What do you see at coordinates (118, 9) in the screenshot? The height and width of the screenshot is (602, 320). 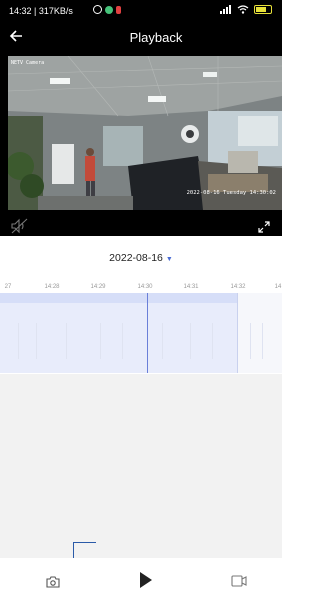 I see `notification-icon` at bounding box center [118, 9].